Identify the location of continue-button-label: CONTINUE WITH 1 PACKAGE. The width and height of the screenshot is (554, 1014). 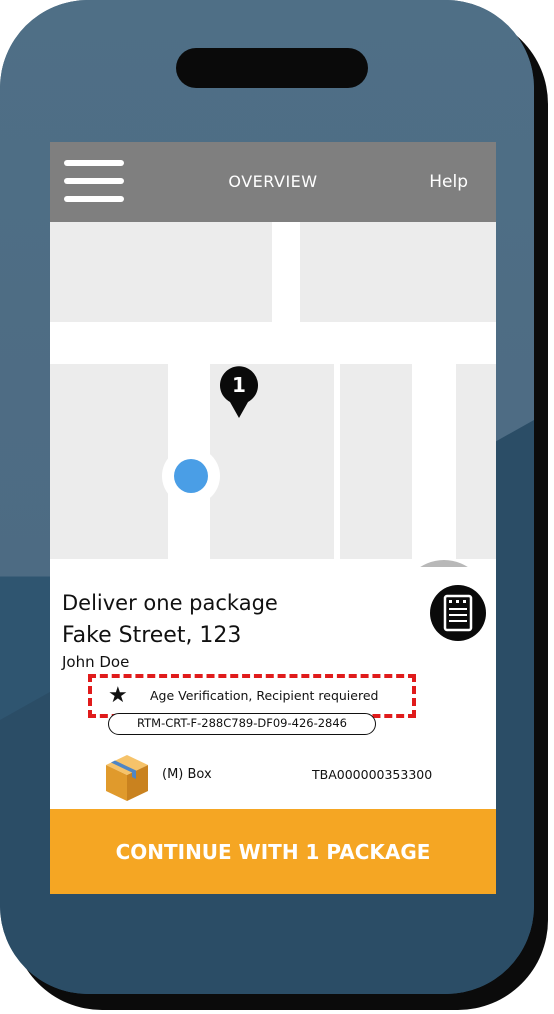
(273, 852).